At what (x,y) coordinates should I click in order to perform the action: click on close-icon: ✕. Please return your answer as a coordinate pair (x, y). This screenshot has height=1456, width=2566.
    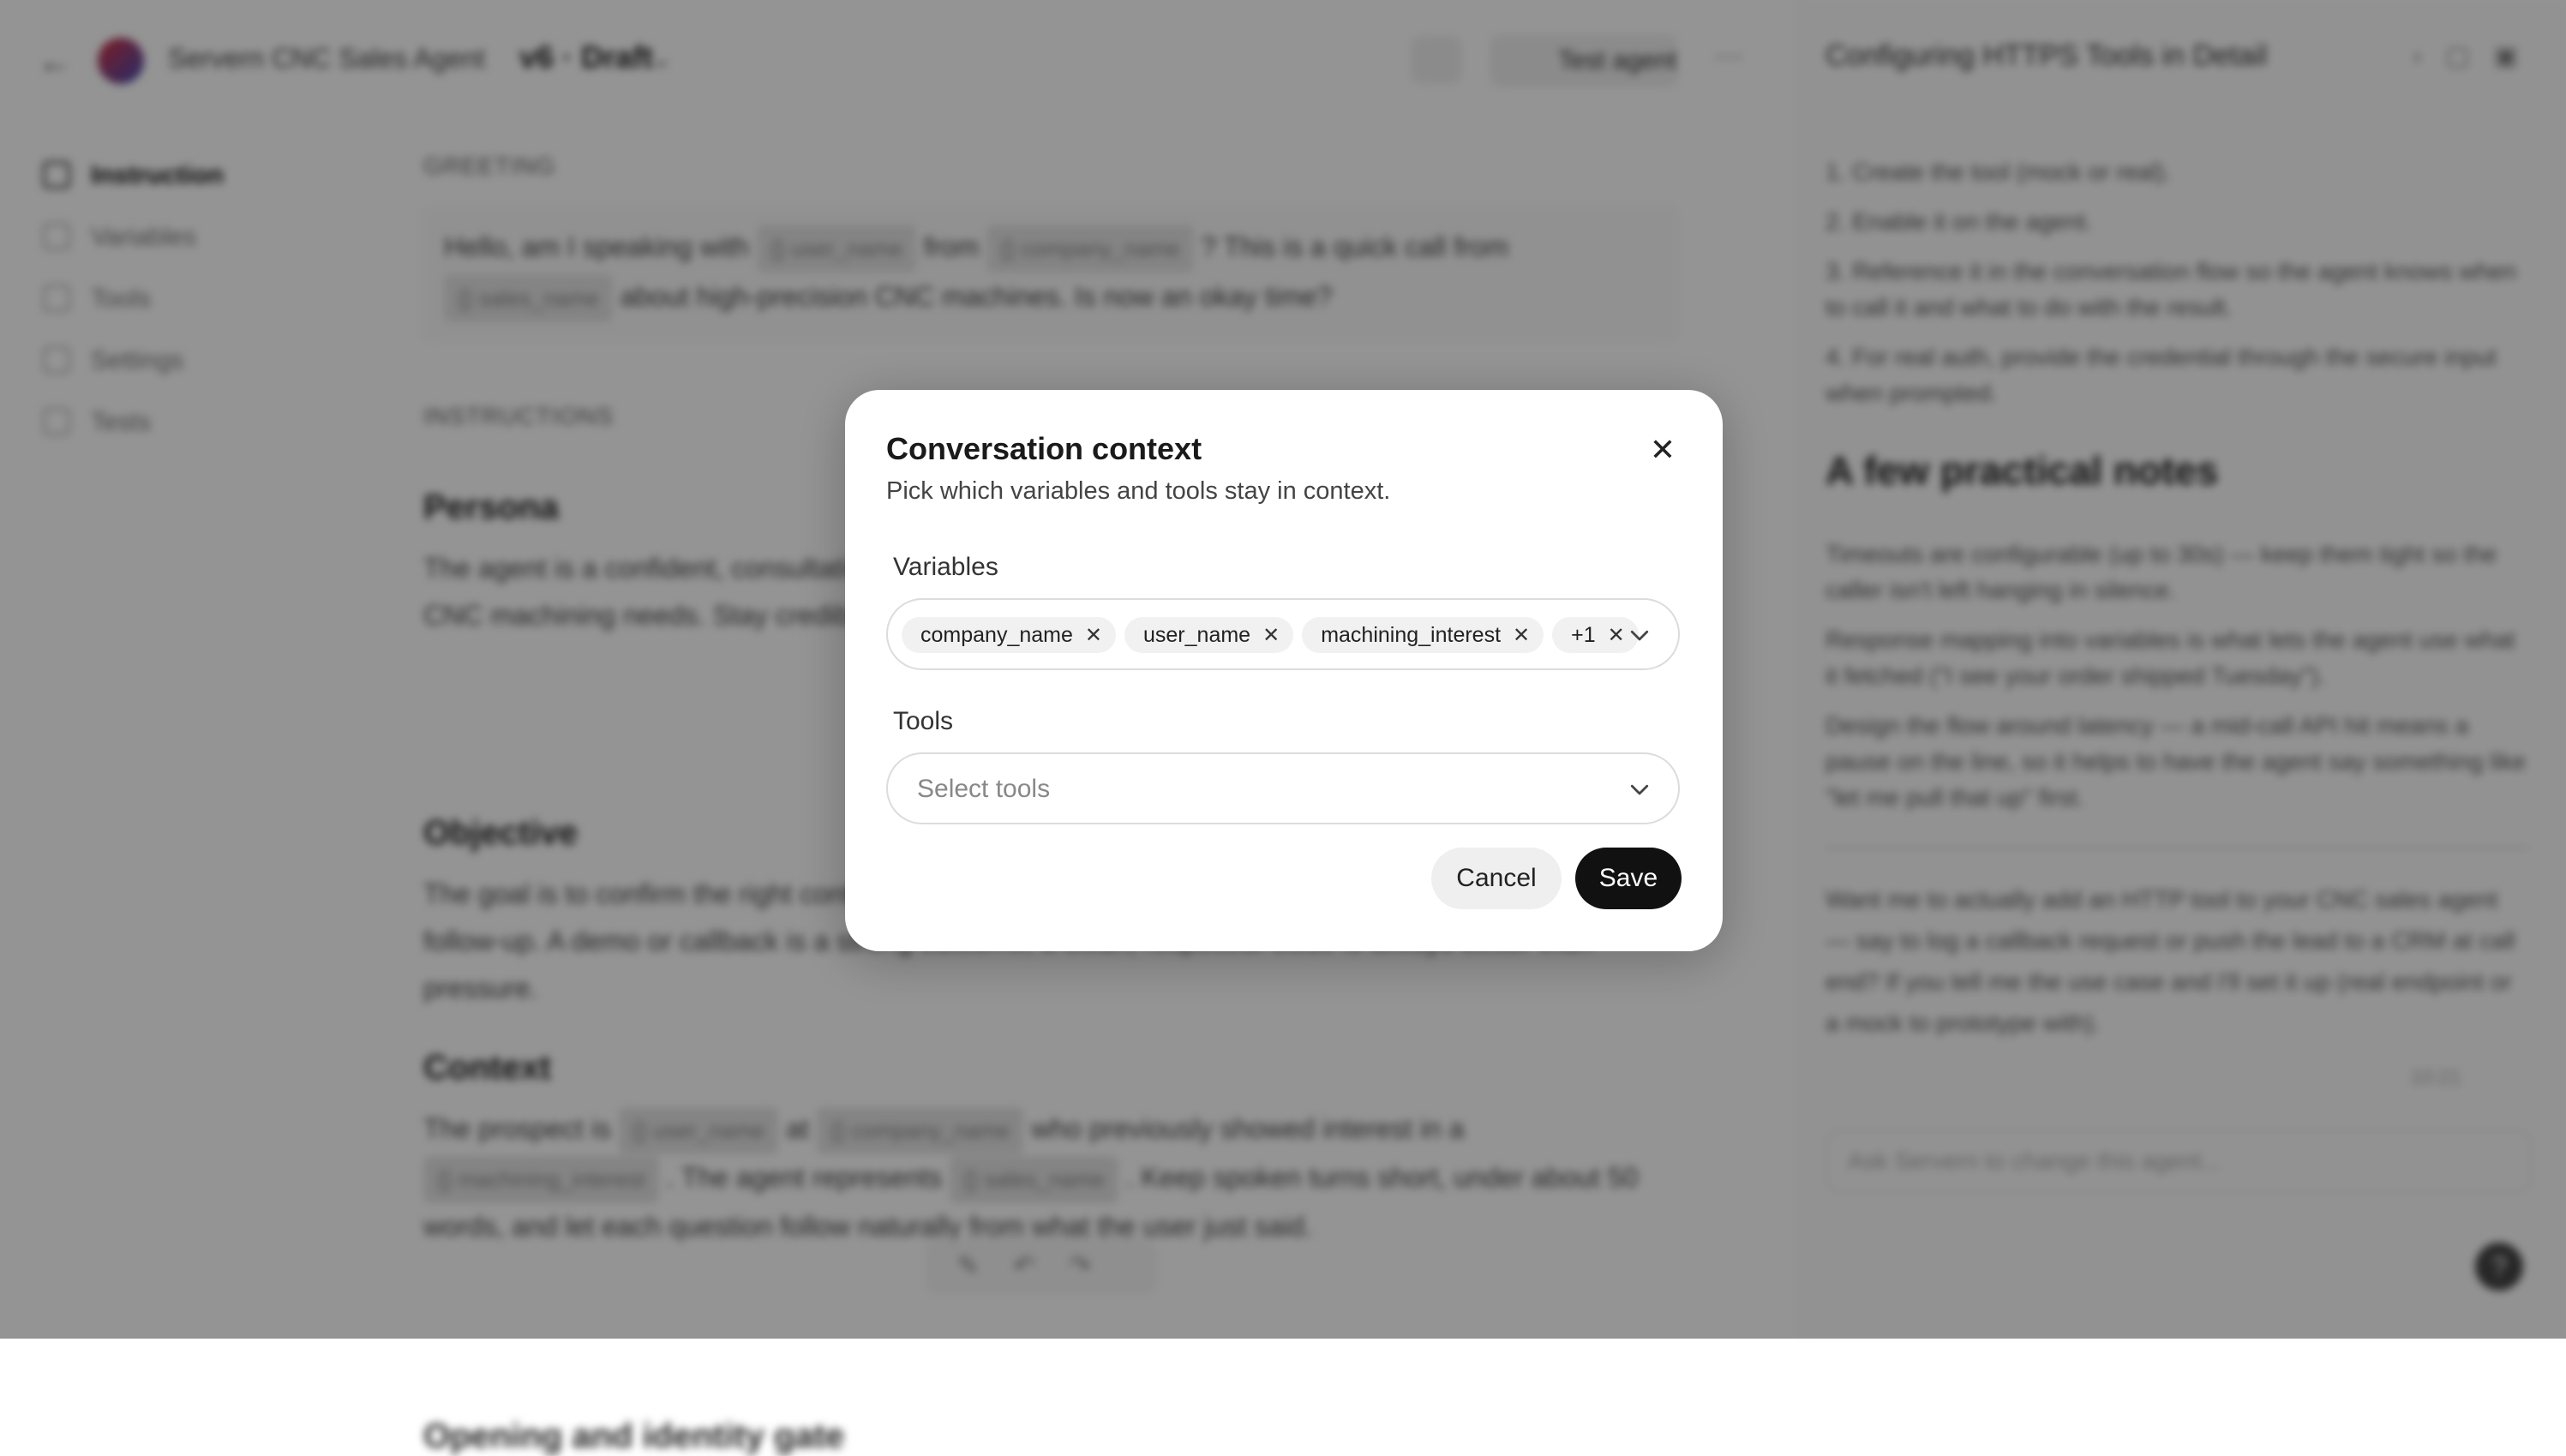
    Looking at the image, I should click on (1662, 450).